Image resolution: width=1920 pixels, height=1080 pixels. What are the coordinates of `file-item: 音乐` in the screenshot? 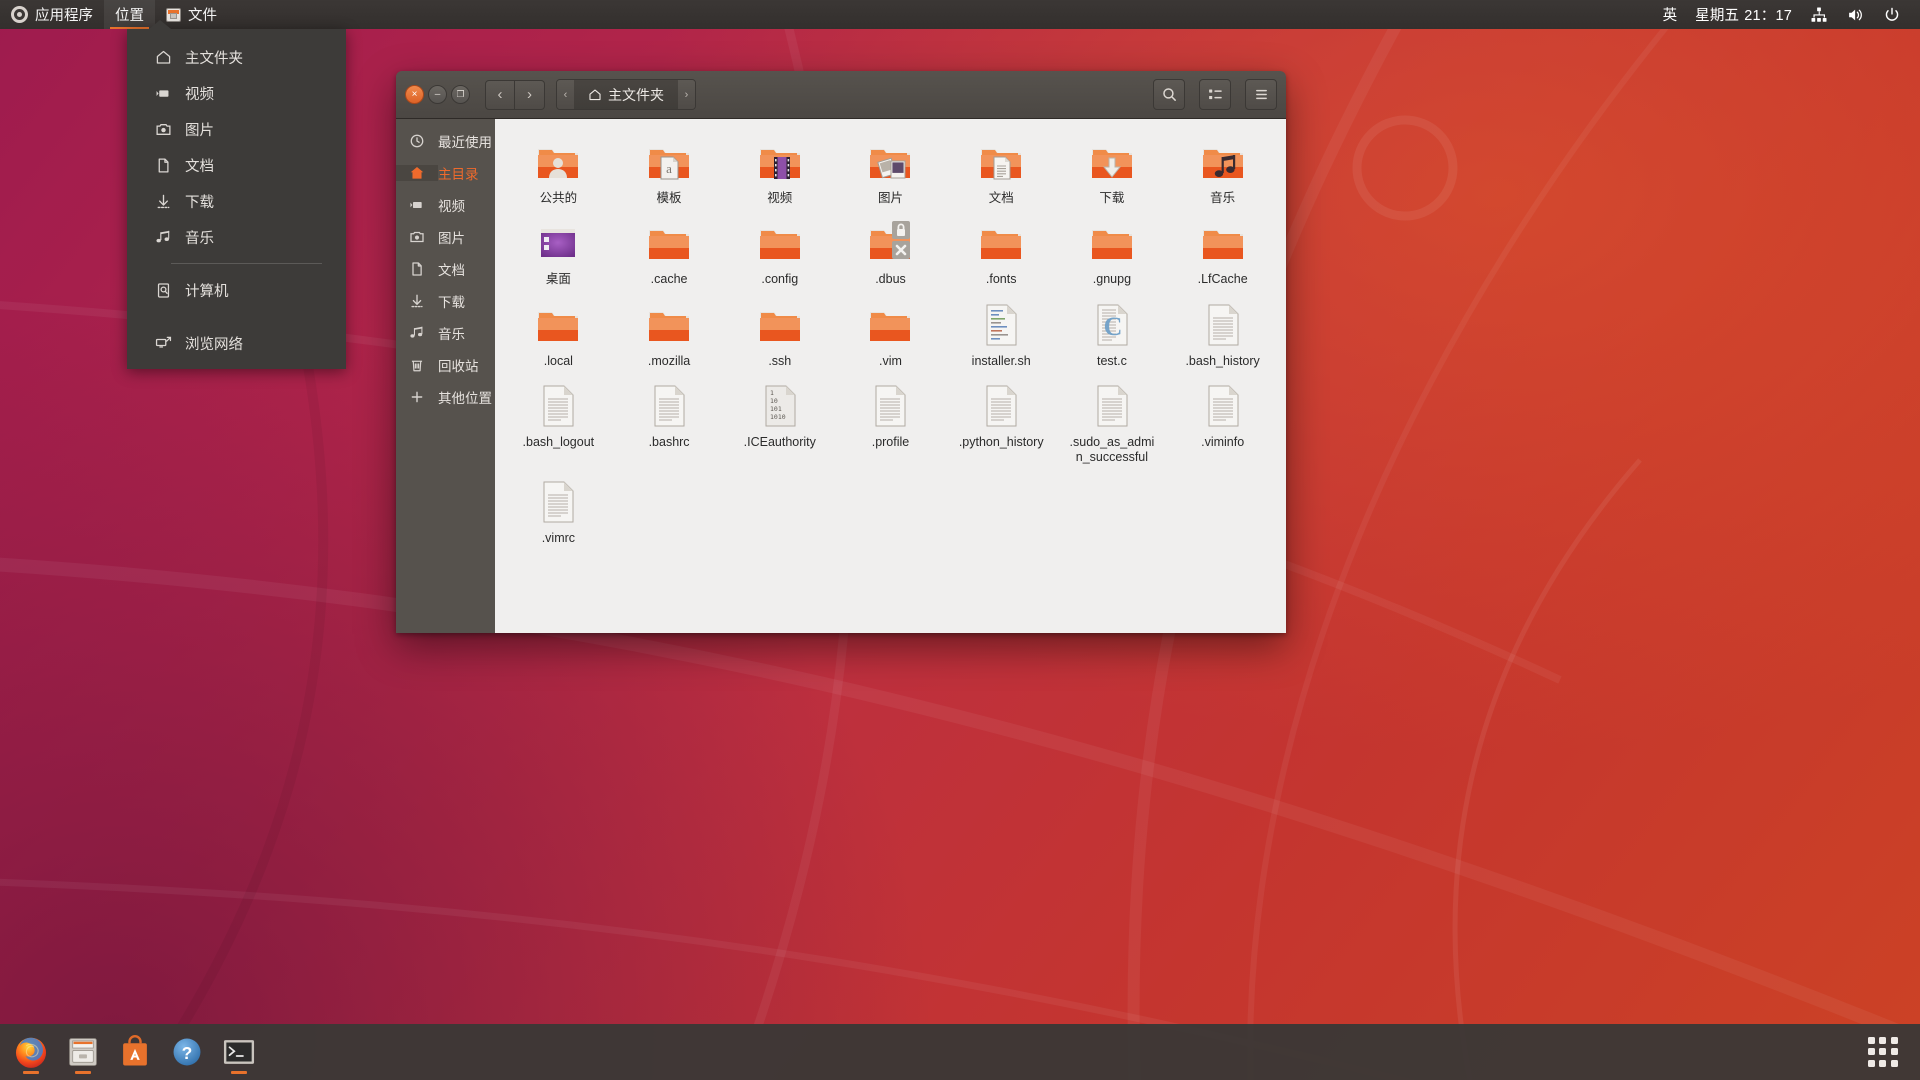 It's located at (1222, 173).